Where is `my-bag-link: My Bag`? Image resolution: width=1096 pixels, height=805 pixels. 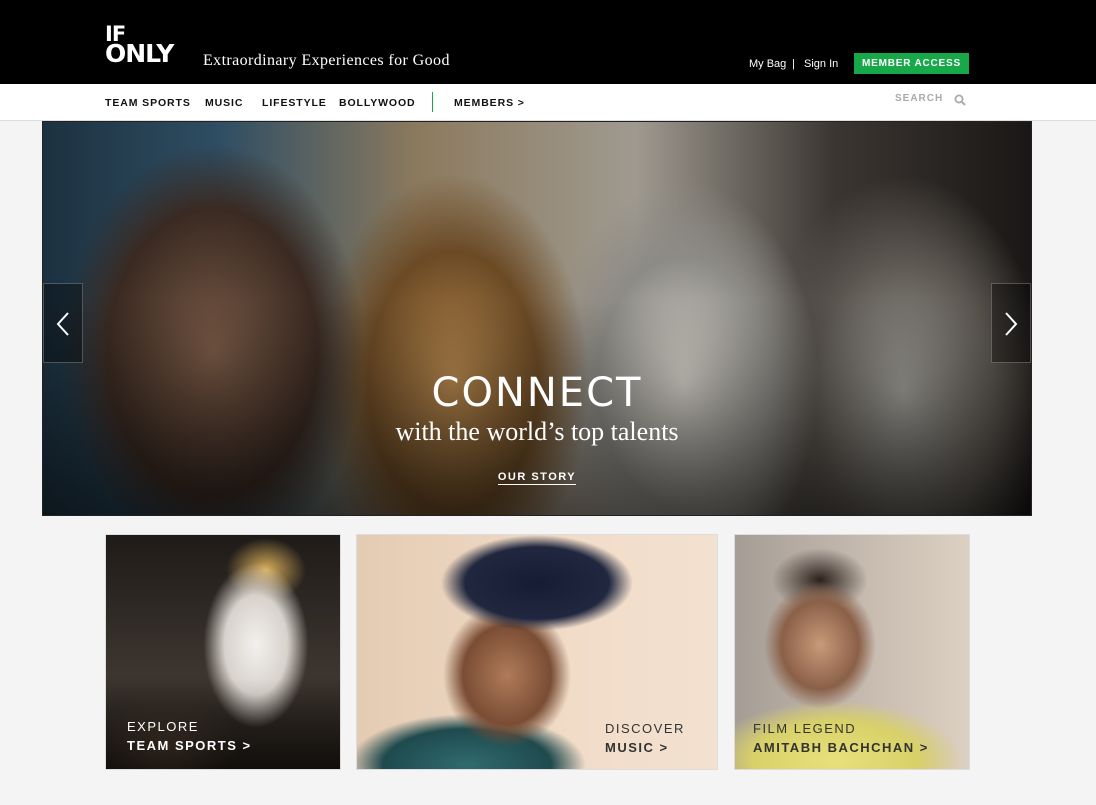 my-bag-link: My Bag is located at coordinates (767, 64).